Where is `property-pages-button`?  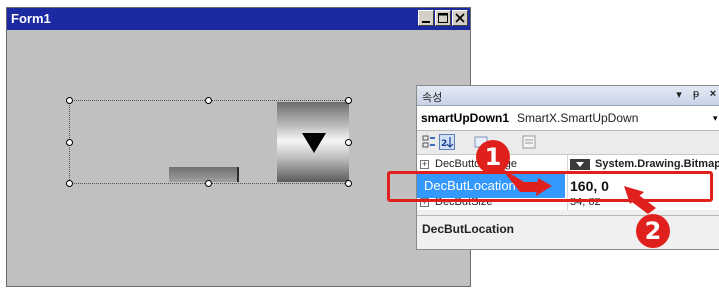
property-pages-button is located at coordinates (529, 142).